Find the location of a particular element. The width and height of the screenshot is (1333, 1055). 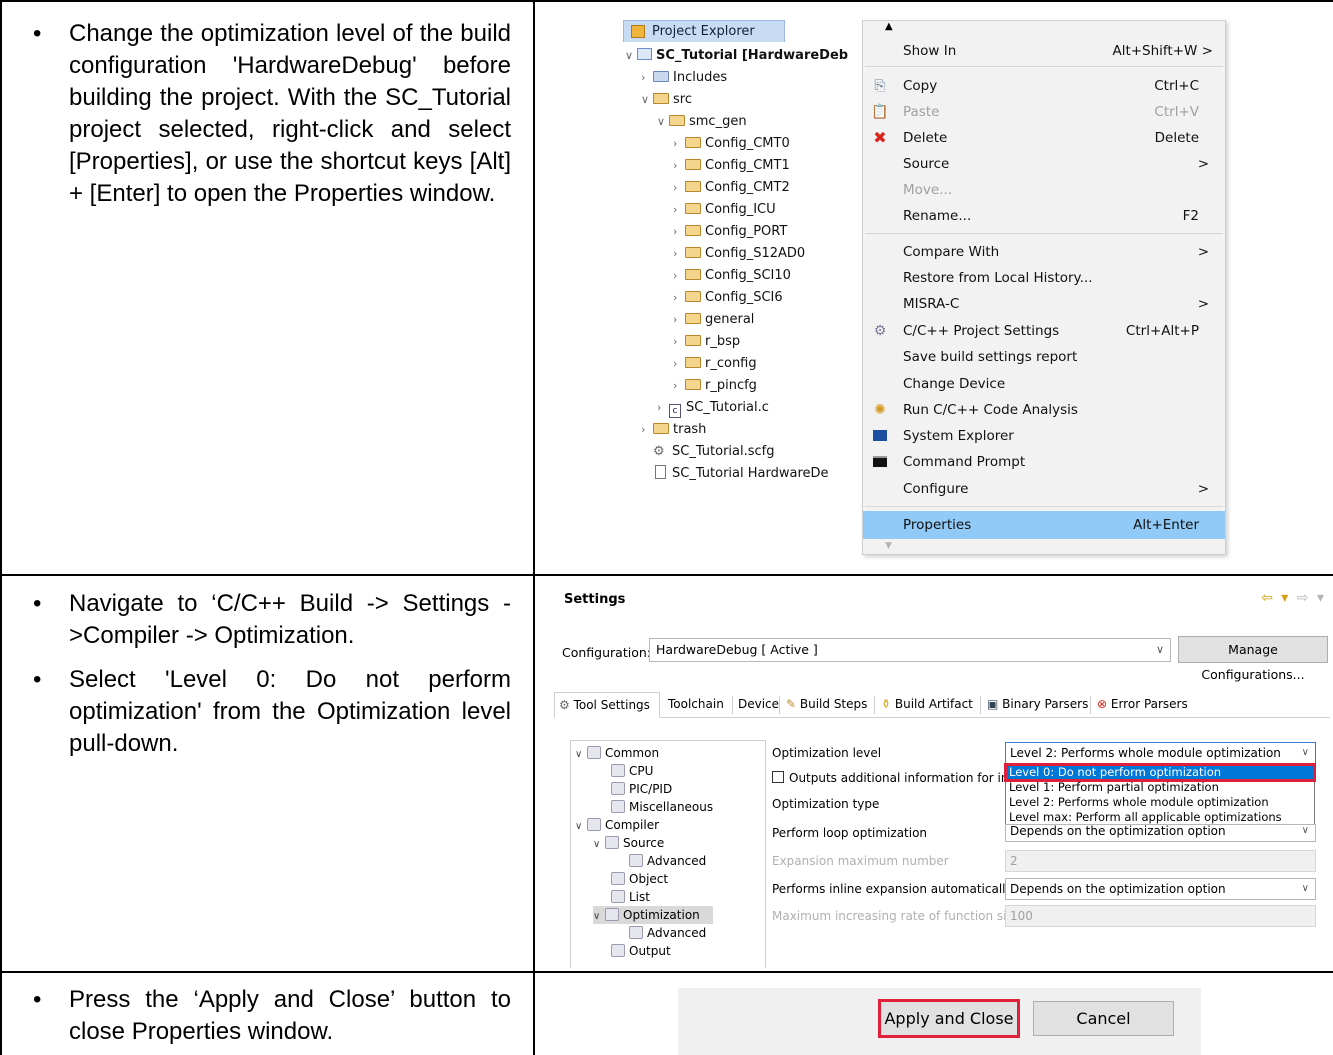

inline-expansion-select: Depends on the optimization option ∨ is located at coordinates (1160, 889).